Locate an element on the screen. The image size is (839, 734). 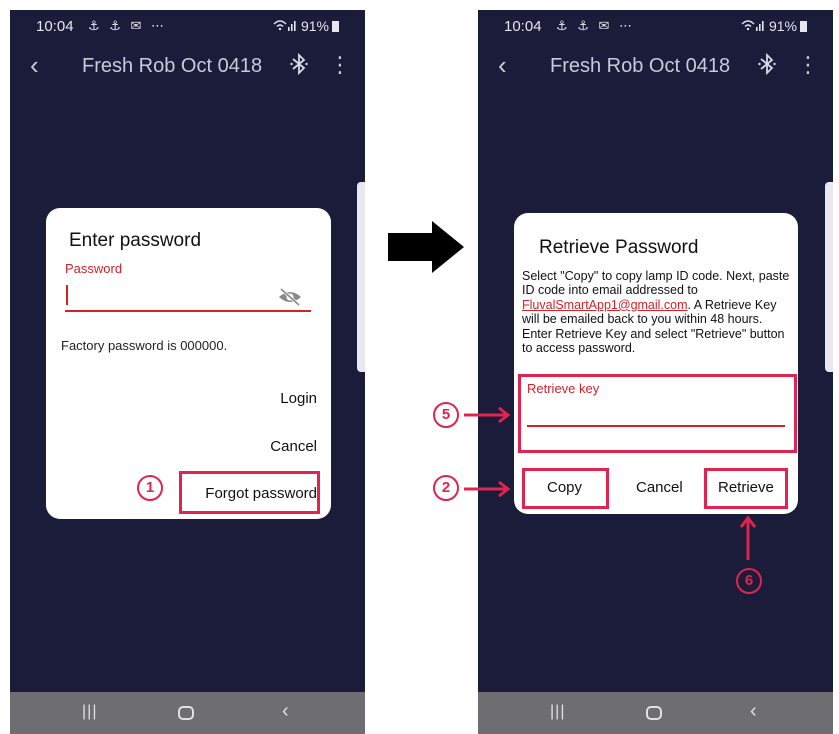
retrieve-key-input is located at coordinates (656, 415).